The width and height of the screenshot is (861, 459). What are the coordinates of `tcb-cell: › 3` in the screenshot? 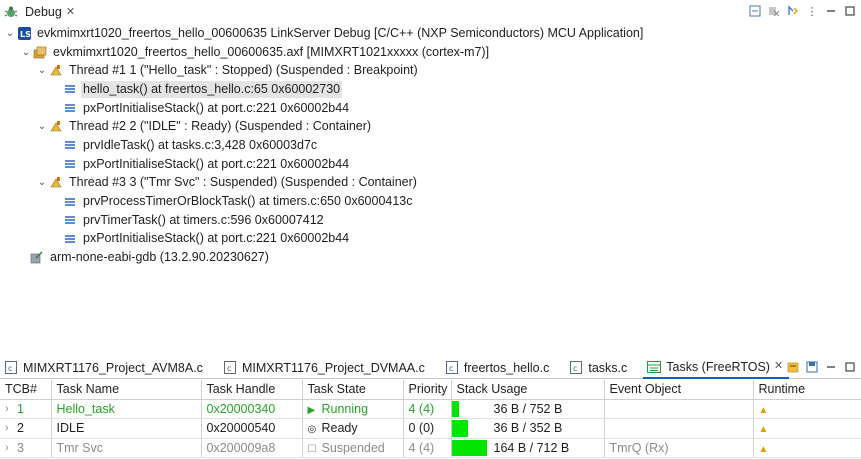 It's located at (26, 448).